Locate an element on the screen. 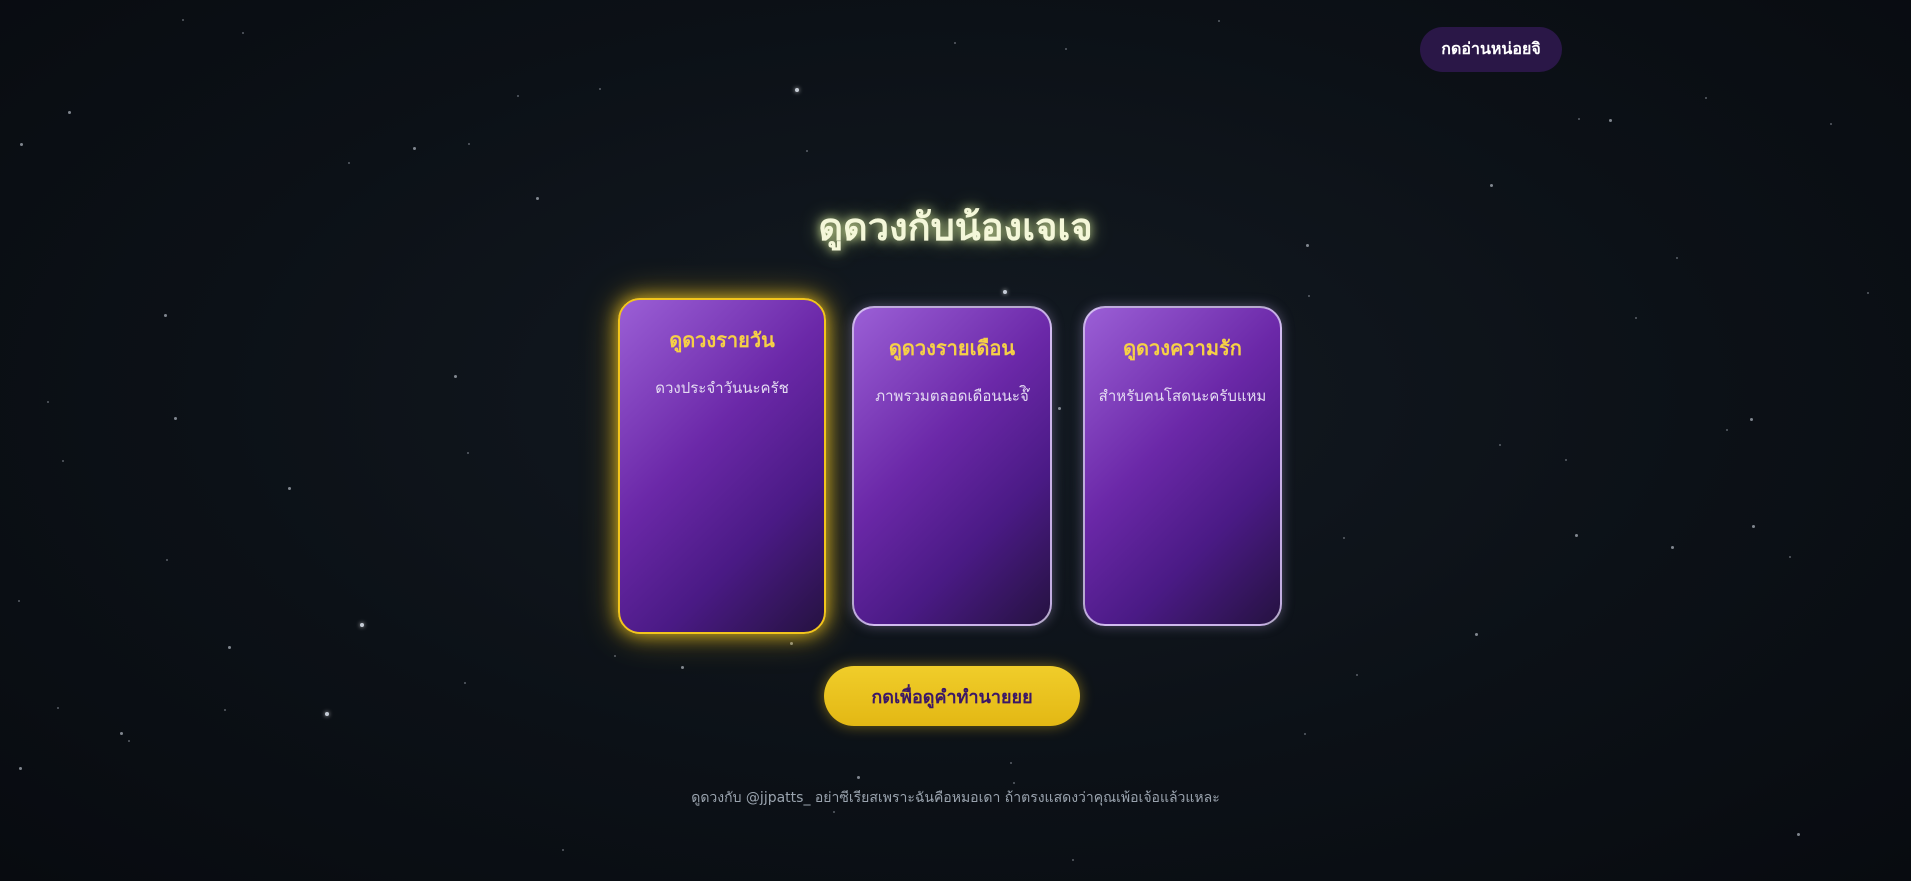 The image size is (1911, 881). card-subtitle-monthly: ภาพรวมตลอดเดือนนะจ๊ิ is located at coordinates (952, 396).